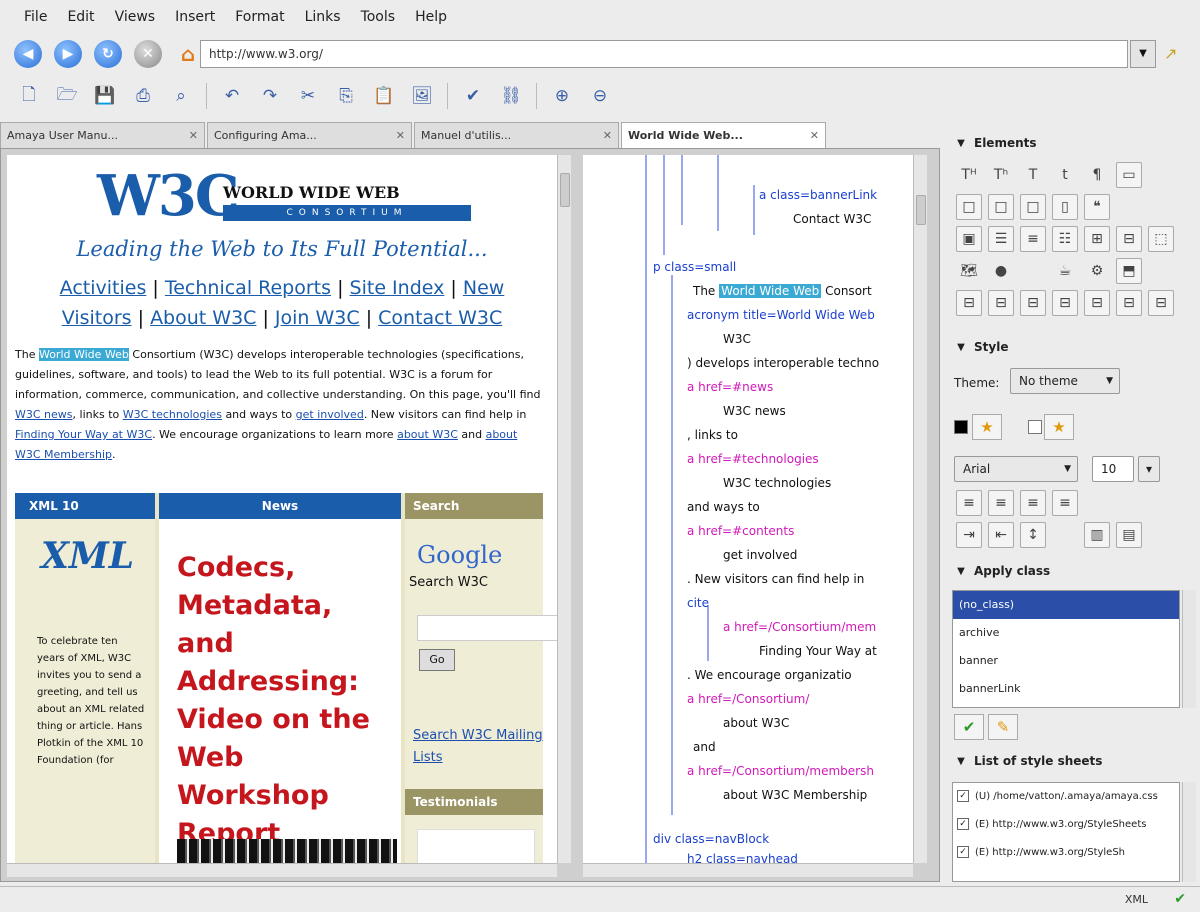 The height and width of the screenshot is (912, 1200). I want to click on style-section-header: ▼ Style, so click(1068, 347).